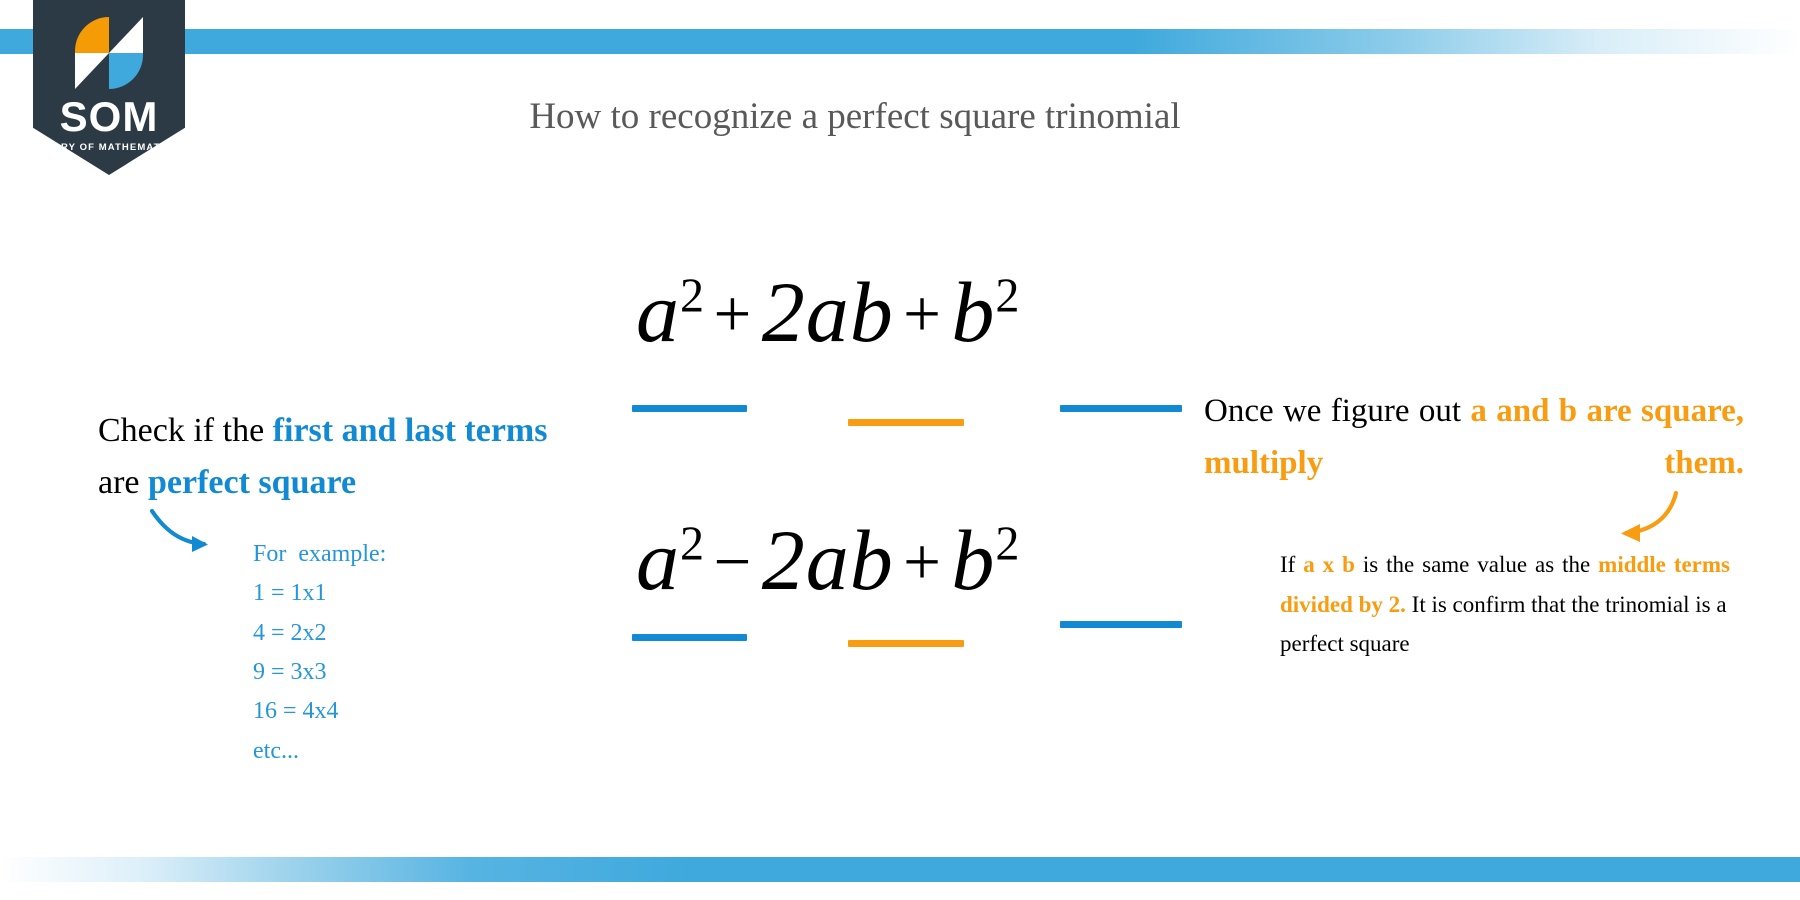 The height and width of the screenshot is (900, 1800). What do you see at coordinates (92, 35) in the screenshot?
I see `logo-quarter-top-left` at bounding box center [92, 35].